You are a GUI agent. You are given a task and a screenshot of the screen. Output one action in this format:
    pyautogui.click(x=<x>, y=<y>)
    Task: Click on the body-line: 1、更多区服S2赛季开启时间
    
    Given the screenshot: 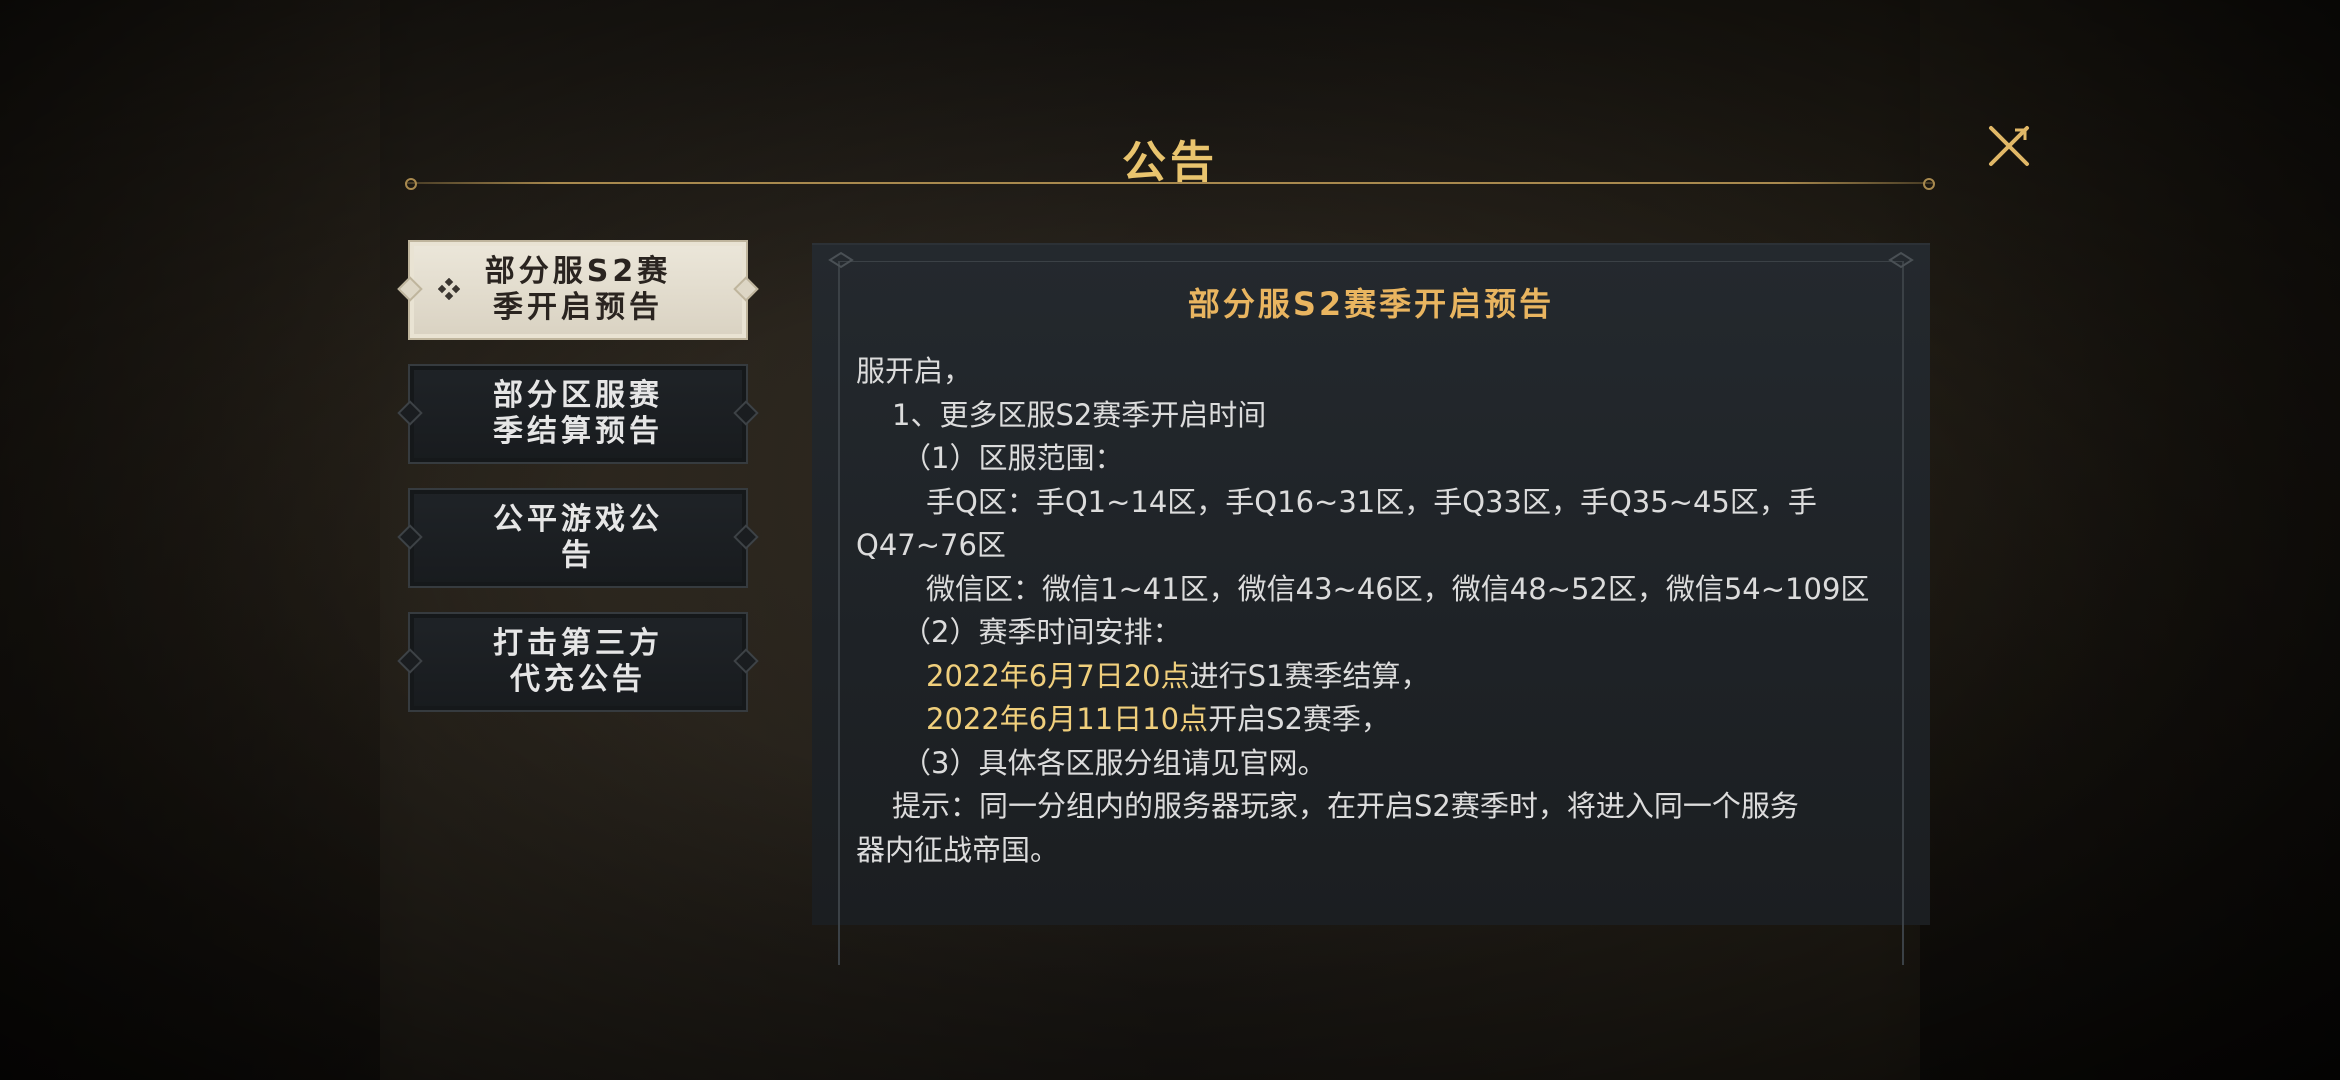 What is the action you would take?
    pyautogui.click(x=1079, y=414)
    